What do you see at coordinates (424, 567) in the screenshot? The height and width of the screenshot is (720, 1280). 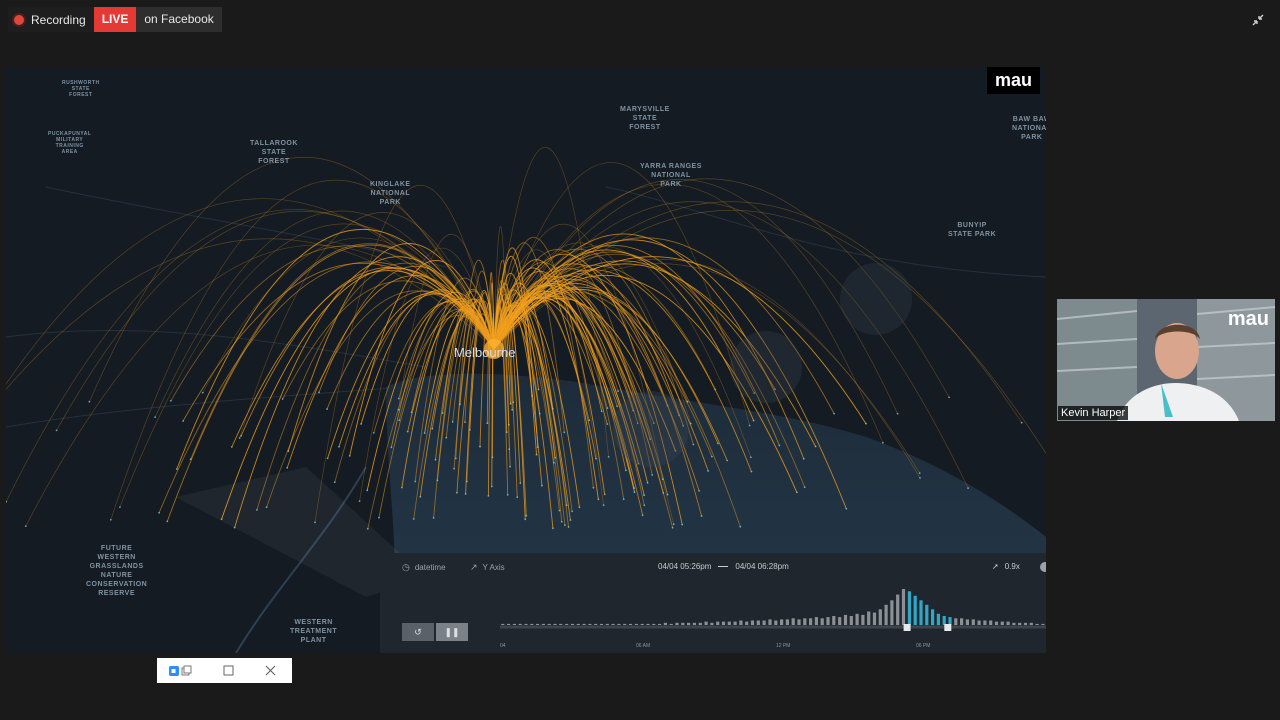 I see `datetime-selector: ◷ datetime` at bounding box center [424, 567].